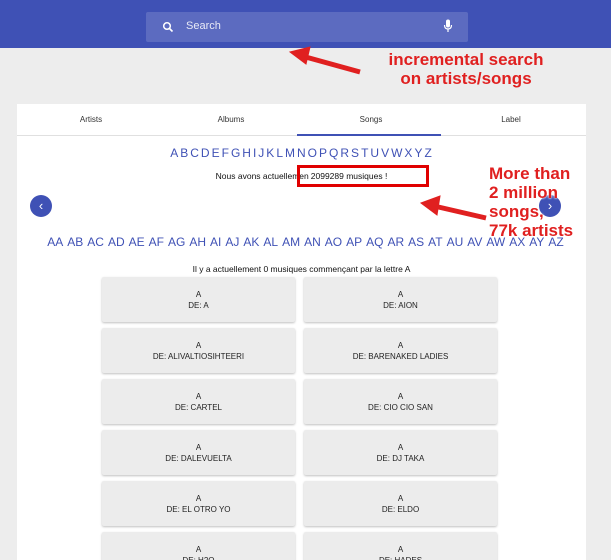  I want to click on tab-label: Label, so click(511, 119).